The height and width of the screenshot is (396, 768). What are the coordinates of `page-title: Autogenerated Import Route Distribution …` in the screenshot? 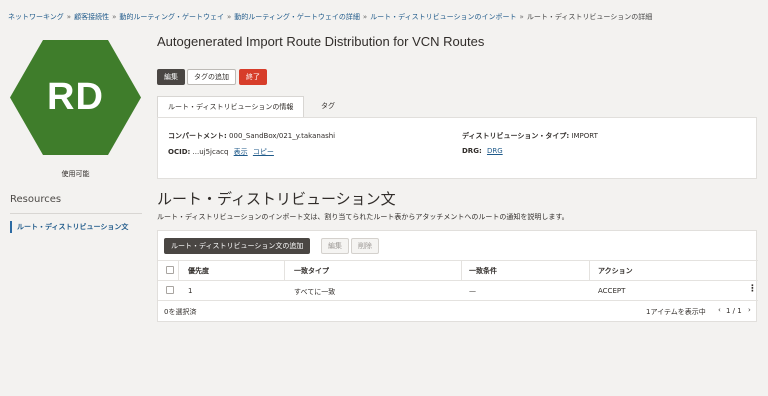 It's located at (321, 41).